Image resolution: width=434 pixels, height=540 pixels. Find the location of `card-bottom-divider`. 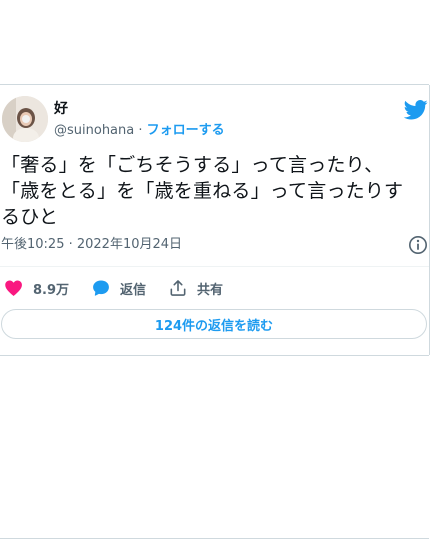

card-bottom-divider is located at coordinates (214, 355).